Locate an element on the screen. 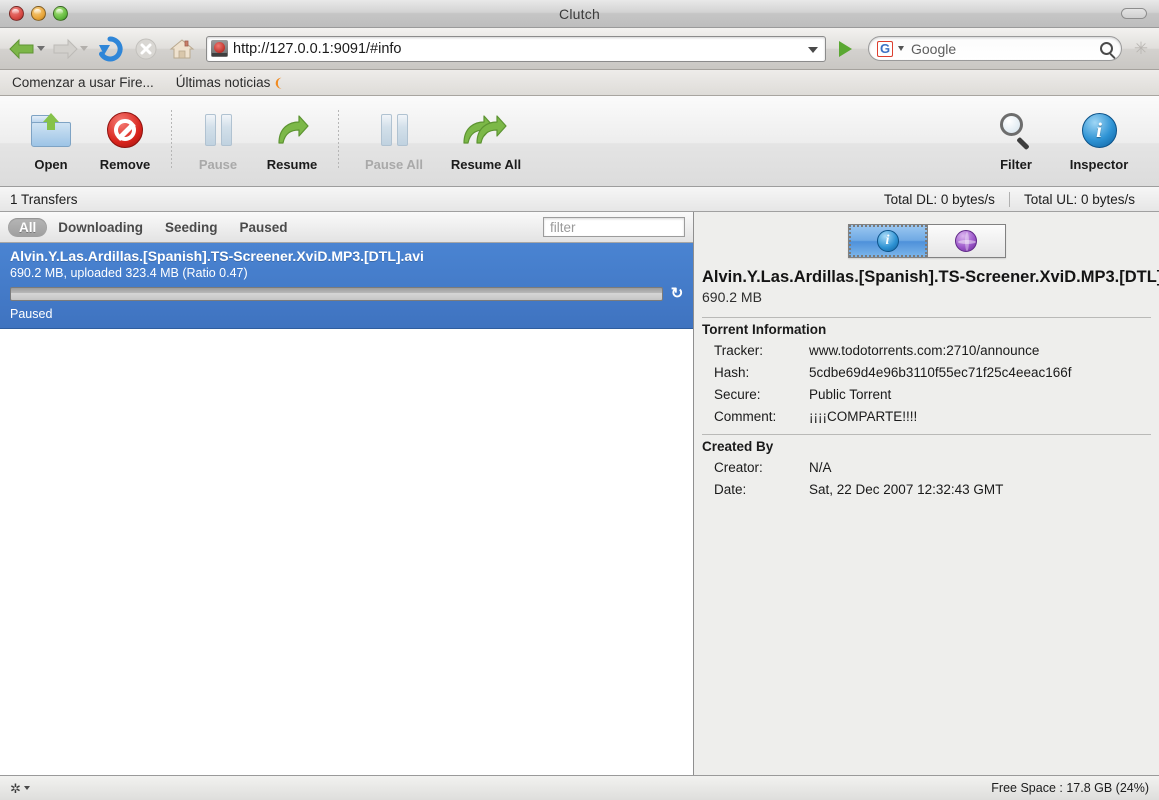  site-favicon-icon is located at coordinates (219, 48).